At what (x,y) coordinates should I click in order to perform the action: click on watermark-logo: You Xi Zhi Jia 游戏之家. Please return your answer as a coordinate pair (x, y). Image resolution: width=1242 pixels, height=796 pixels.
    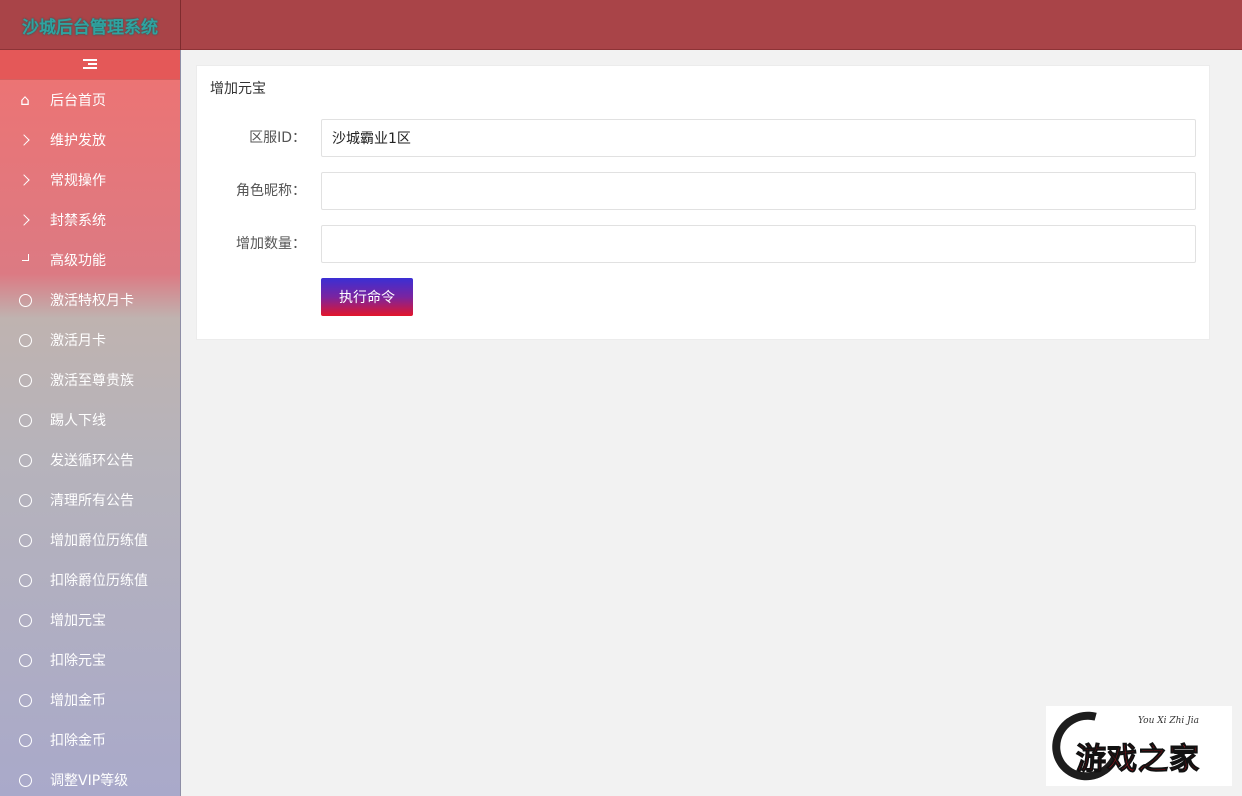
    Looking at the image, I should click on (1135, 746).